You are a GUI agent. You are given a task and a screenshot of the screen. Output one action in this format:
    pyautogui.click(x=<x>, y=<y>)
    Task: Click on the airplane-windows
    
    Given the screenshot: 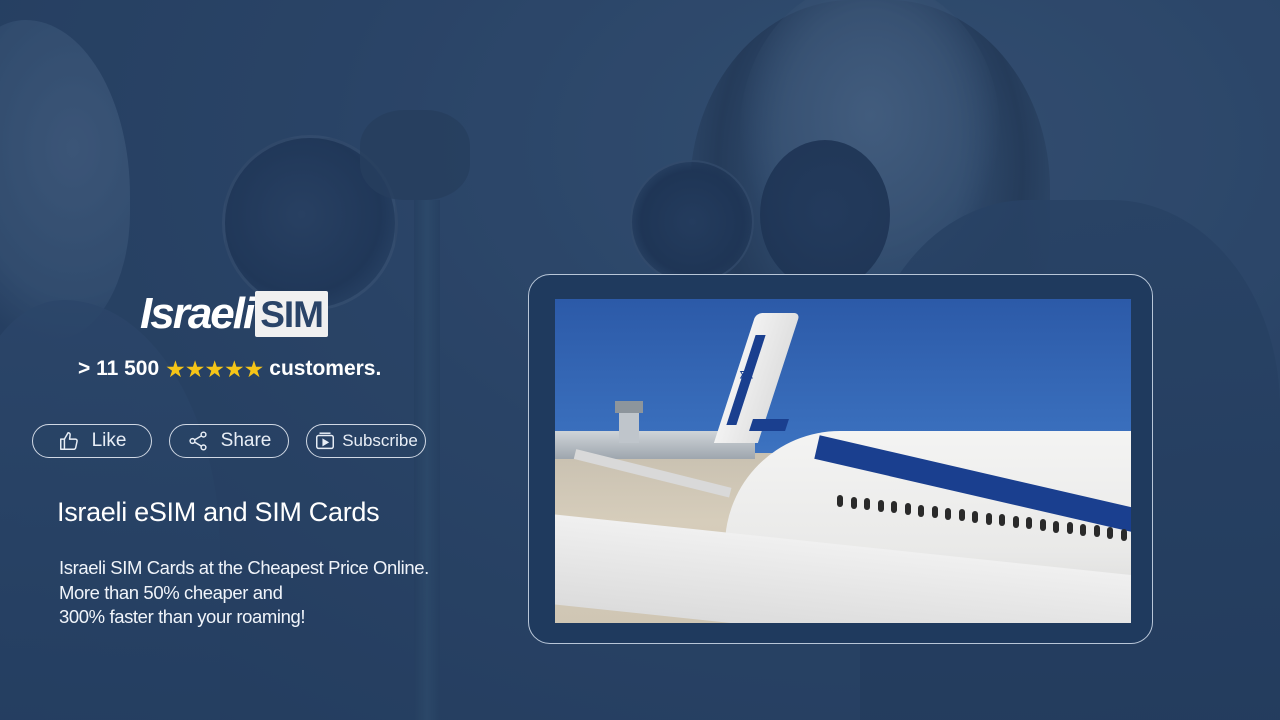 What is the action you would take?
    pyautogui.click(x=984, y=518)
    